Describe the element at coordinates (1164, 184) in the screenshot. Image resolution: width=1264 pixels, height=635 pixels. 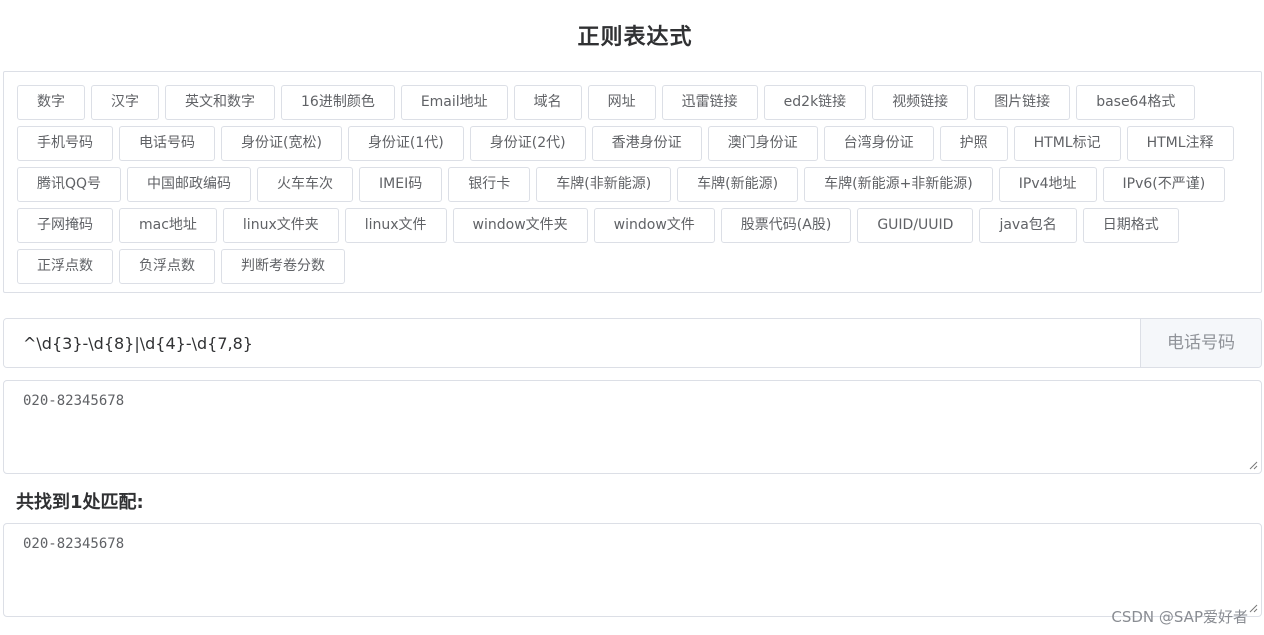
I see `preset-button: IPv6(不严谨)` at that location.